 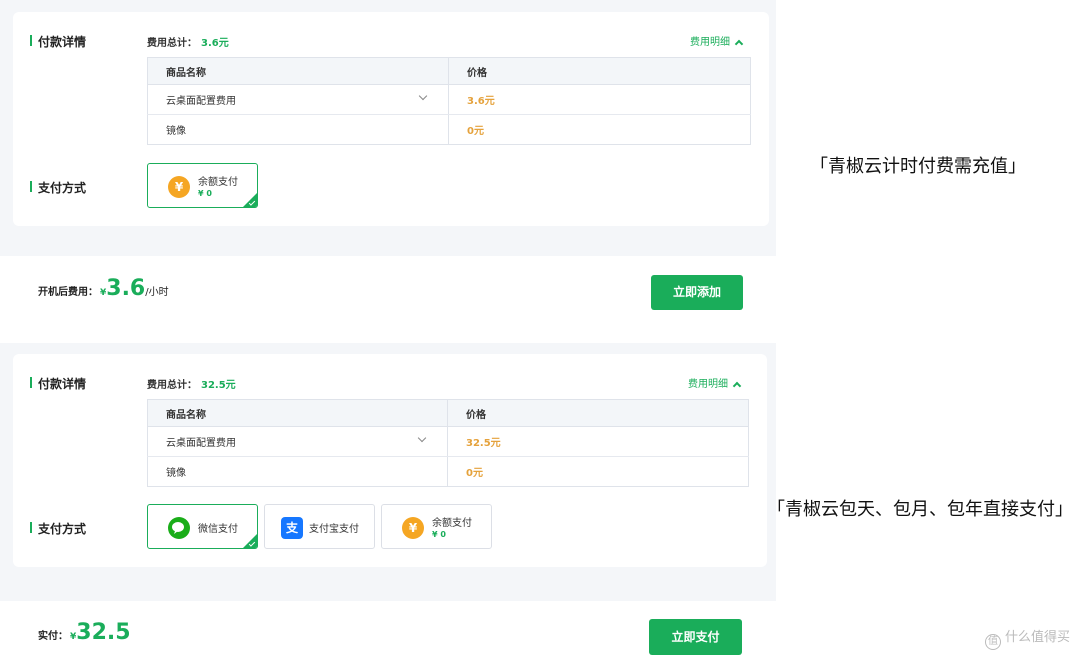 What do you see at coordinates (53, 636) in the screenshot?
I see `actual-payment-label: 实付：` at bounding box center [53, 636].